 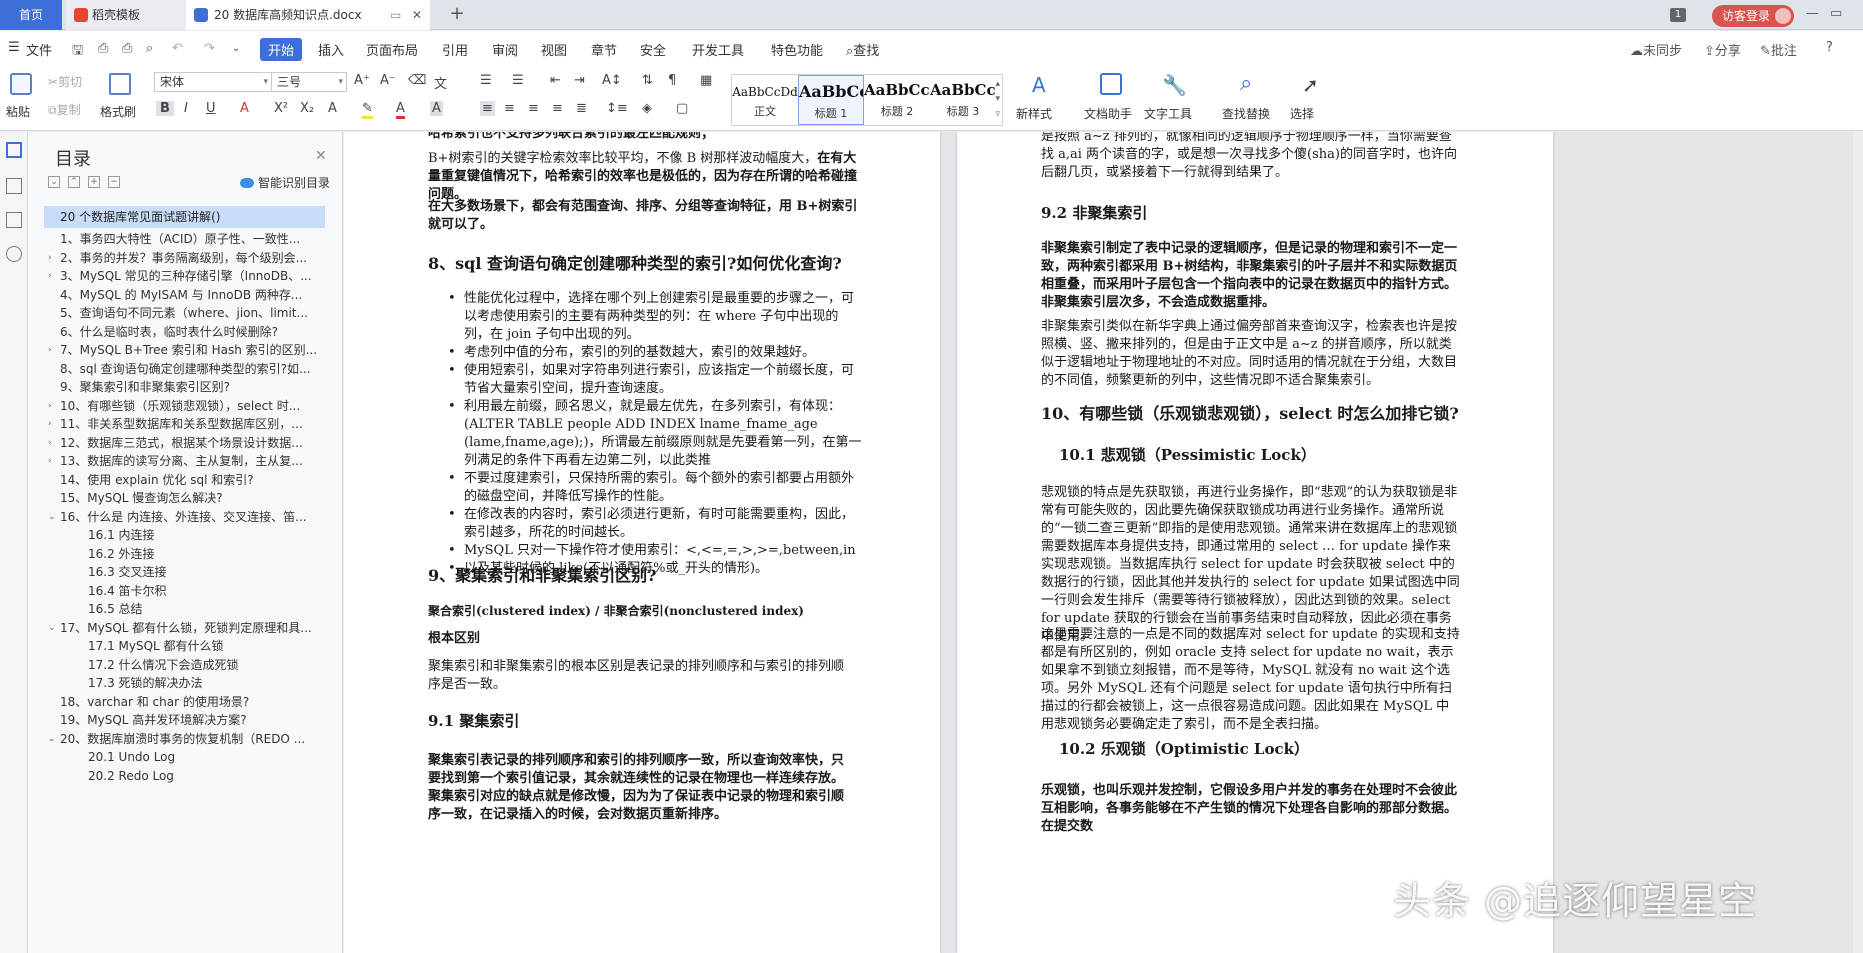 What do you see at coordinates (185, 683) in the screenshot?
I see `toc-item: 17.3 死锁的解决办法` at bounding box center [185, 683].